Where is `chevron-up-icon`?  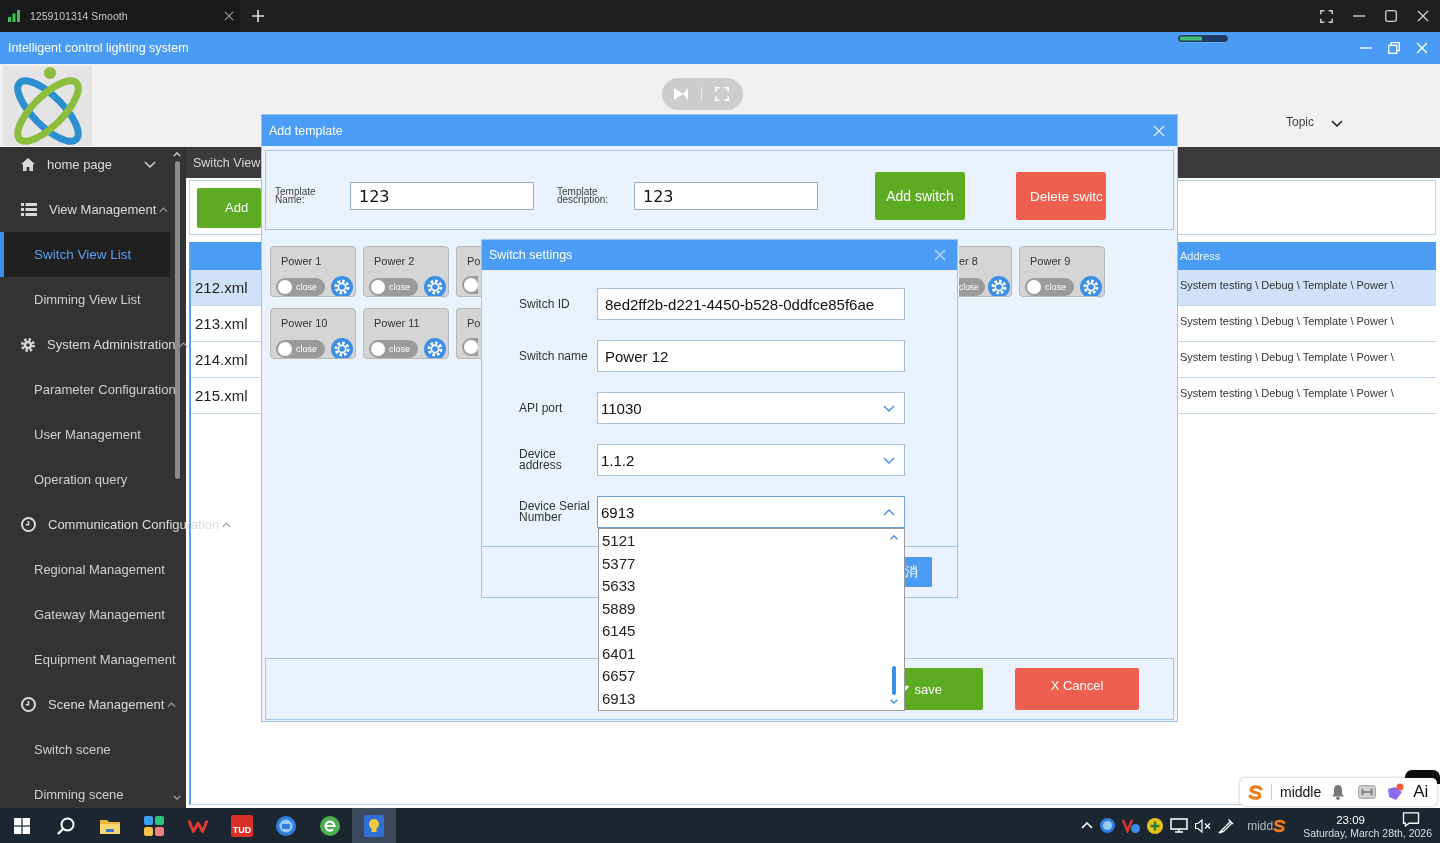
chevron-up-icon is located at coordinates (1087, 825).